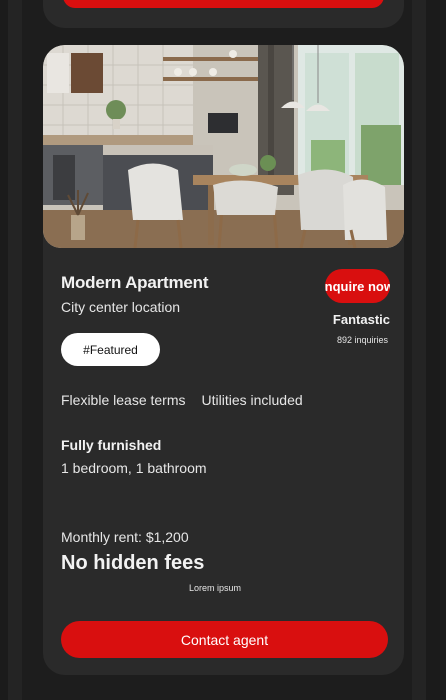  Describe the element at coordinates (215, 588) in the screenshot. I see `note-text: Lorem ipsum` at that location.